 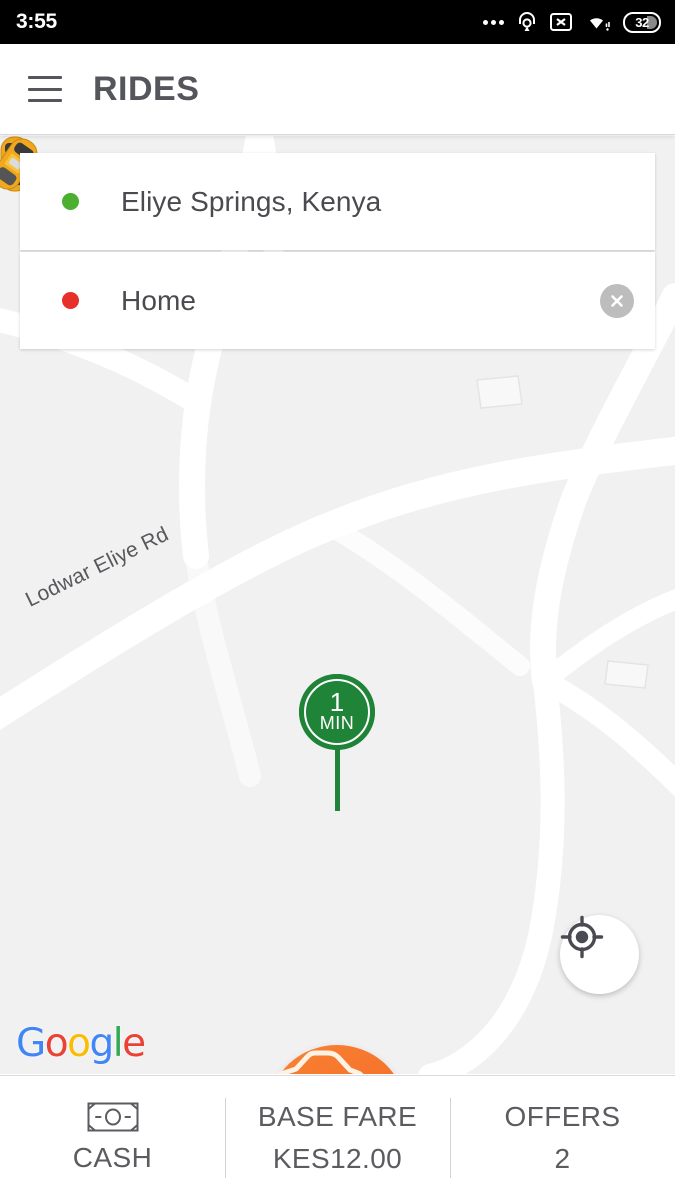 What do you see at coordinates (112, 1117) in the screenshot?
I see `cash-icon` at bounding box center [112, 1117].